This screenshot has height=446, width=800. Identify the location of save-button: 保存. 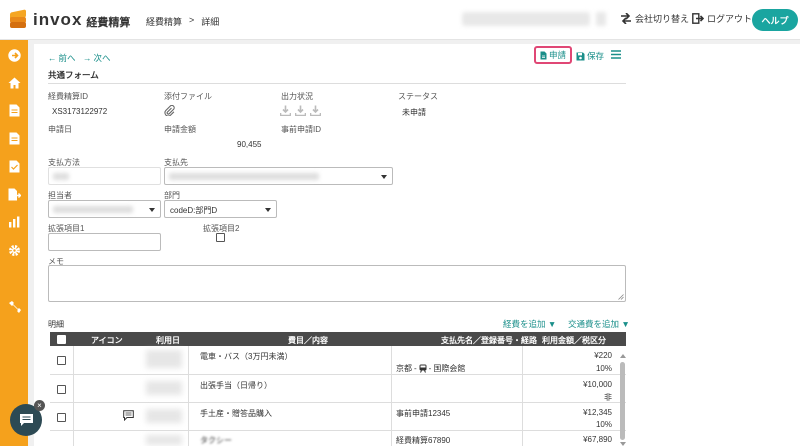
(590, 56).